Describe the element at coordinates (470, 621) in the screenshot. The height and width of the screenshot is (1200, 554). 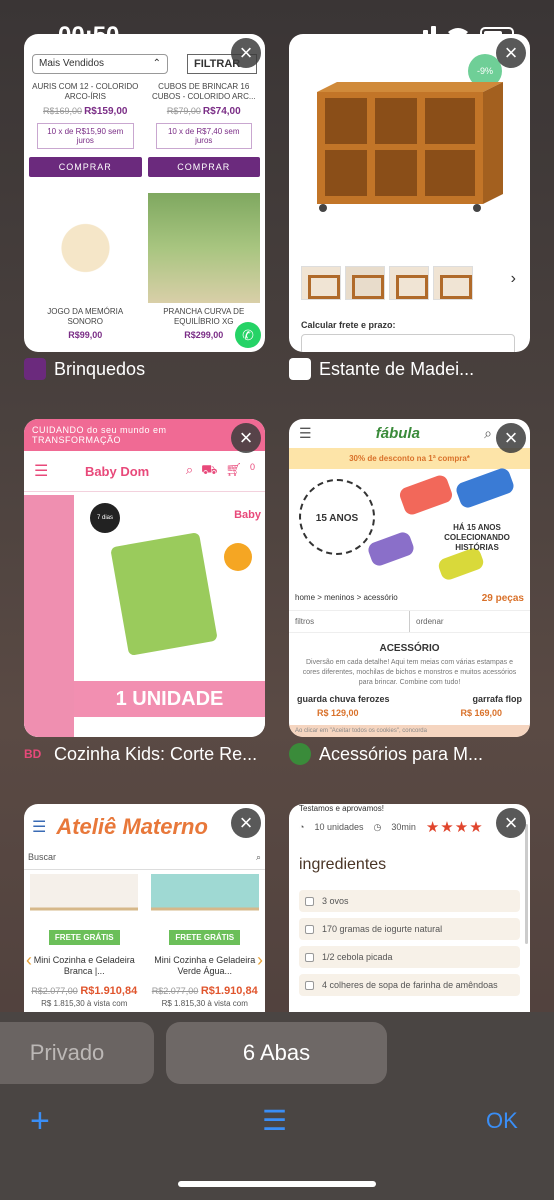
I see `sort-button: ordenar` at that location.